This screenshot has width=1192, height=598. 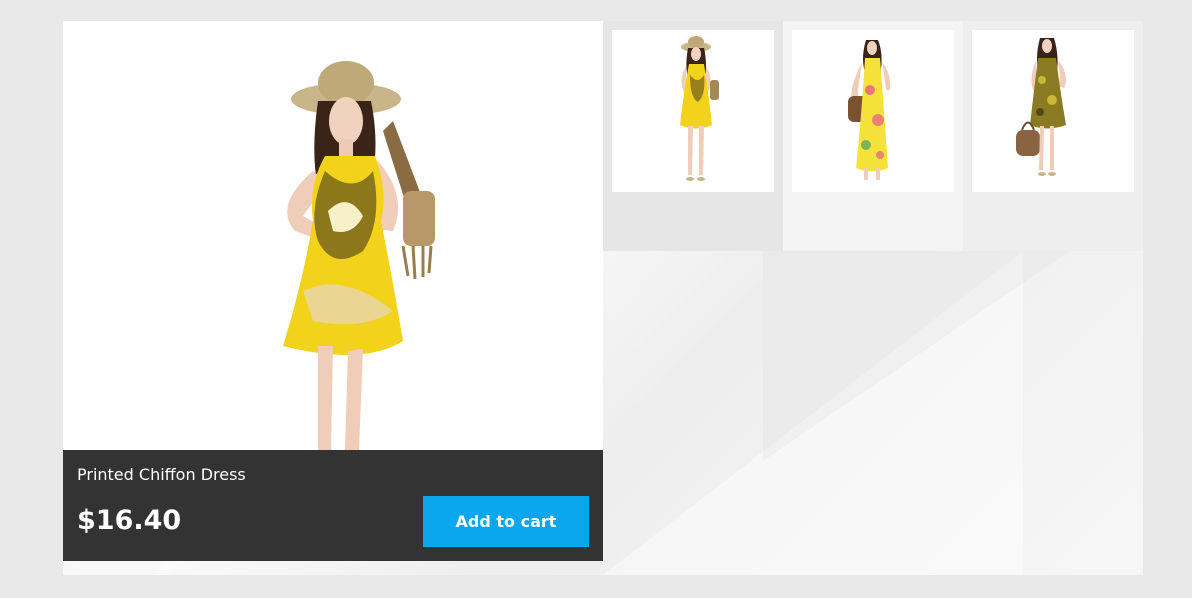 I want to click on product-price: $16.40, so click(x=129, y=520).